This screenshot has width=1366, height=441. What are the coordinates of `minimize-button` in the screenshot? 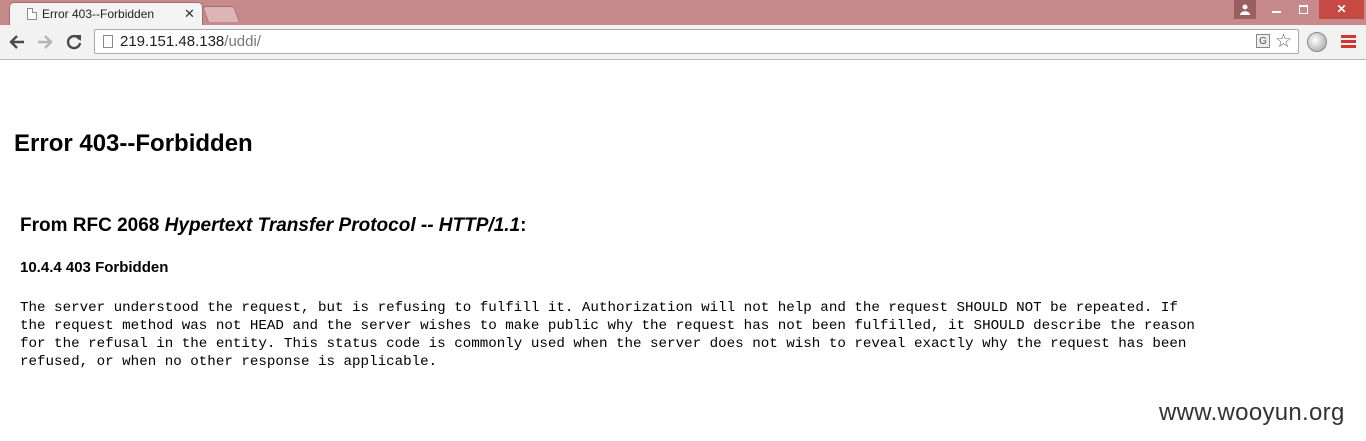 It's located at (1276, 9).